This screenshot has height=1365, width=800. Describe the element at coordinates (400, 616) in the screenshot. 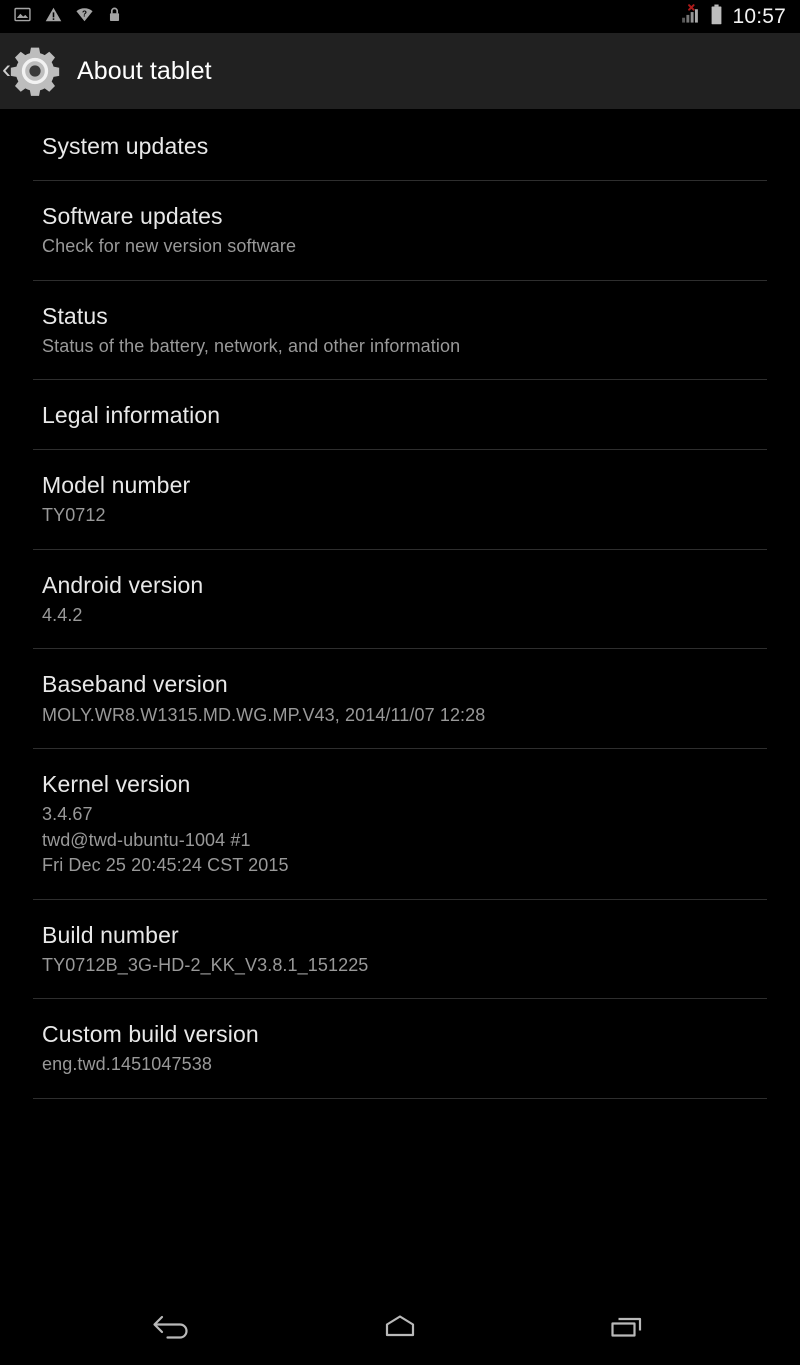

I see `list-item-summary: 4.4.2` at that location.